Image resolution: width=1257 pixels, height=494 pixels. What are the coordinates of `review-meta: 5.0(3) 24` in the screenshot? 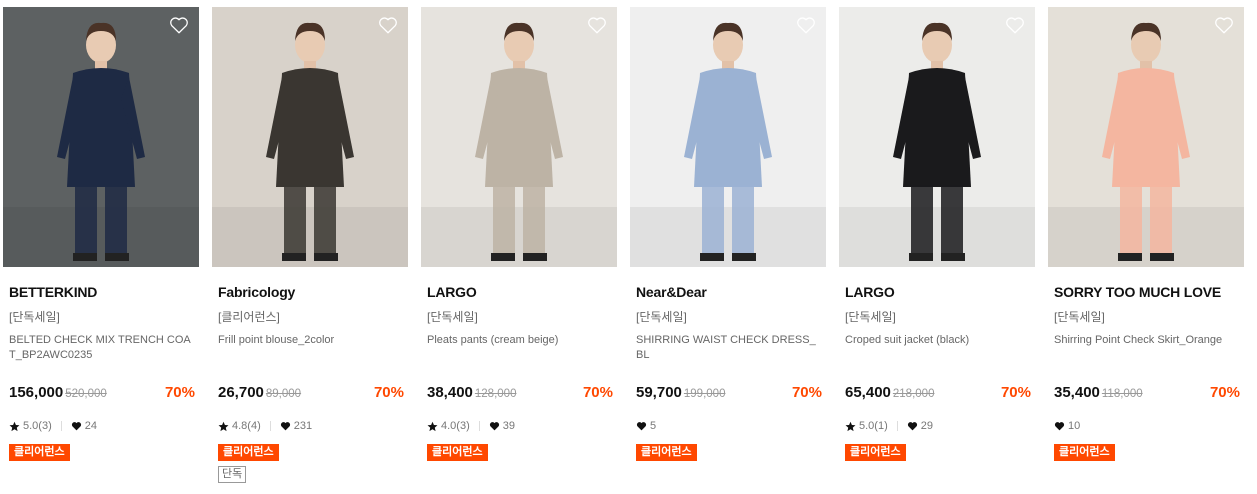 It's located at (53, 426).